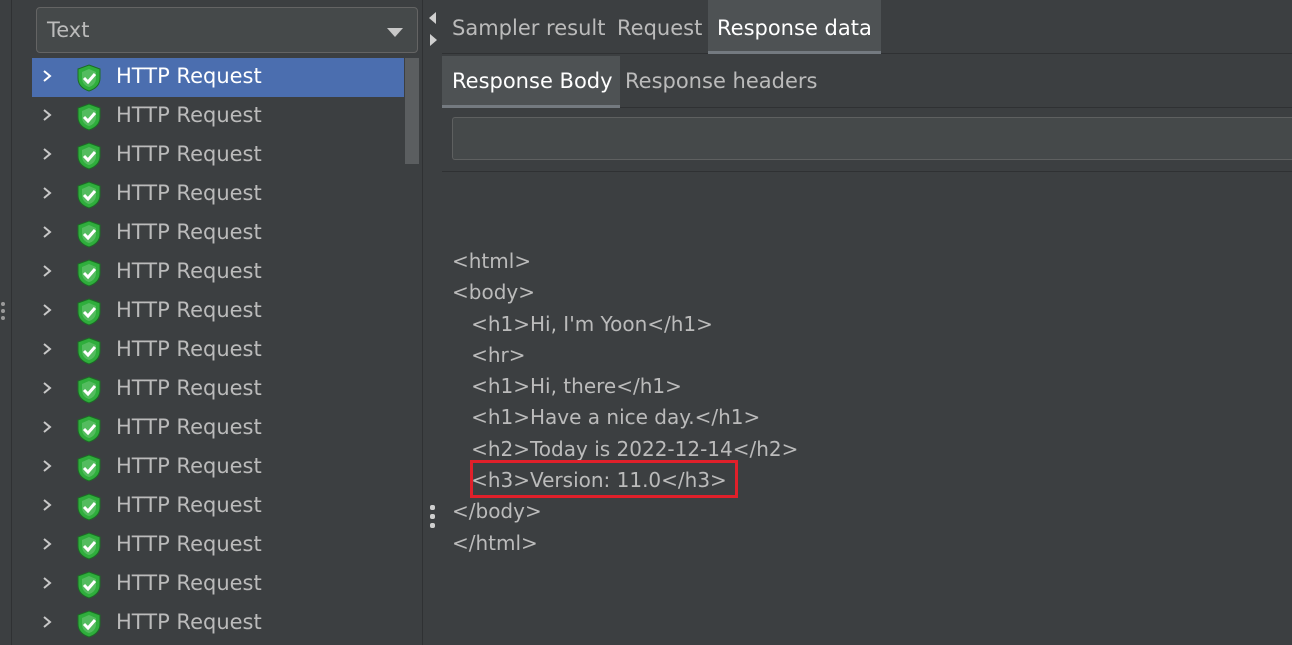  Describe the element at coordinates (433, 40) in the screenshot. I see `collapse-right-icon` at that location.